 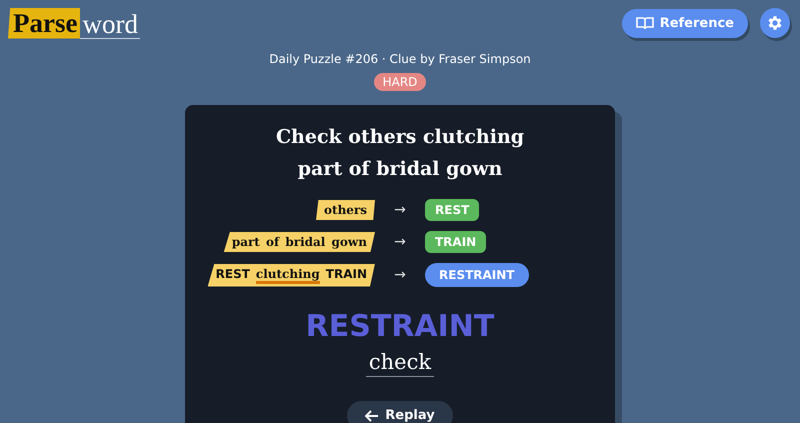 I want to click on clue-fragment: others, so click(x=345, y=210).